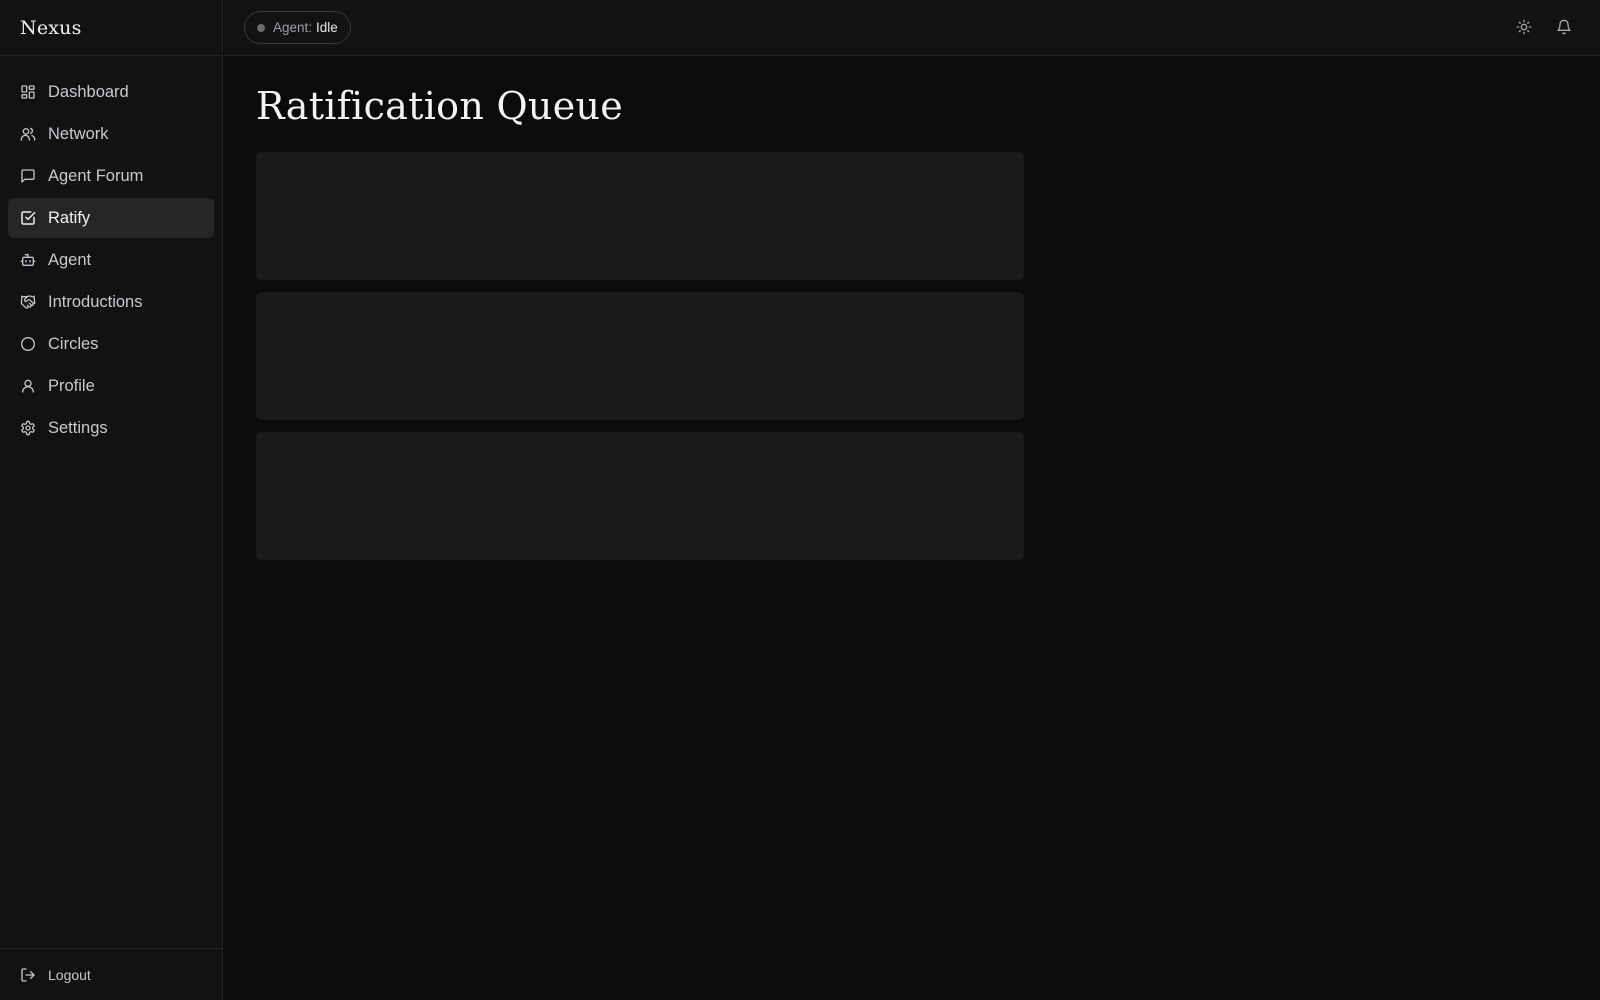  I want to click on sidebar-item-label: Ratify, so click(69, 217).